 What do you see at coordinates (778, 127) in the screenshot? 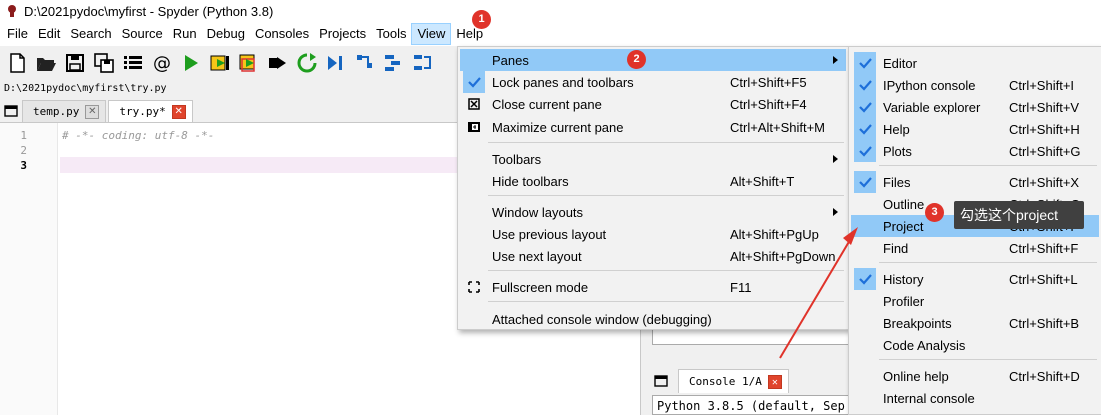
I see `shortcut-label: Ctrl+Alt+Shift+M` at bounding box center [778, 127].